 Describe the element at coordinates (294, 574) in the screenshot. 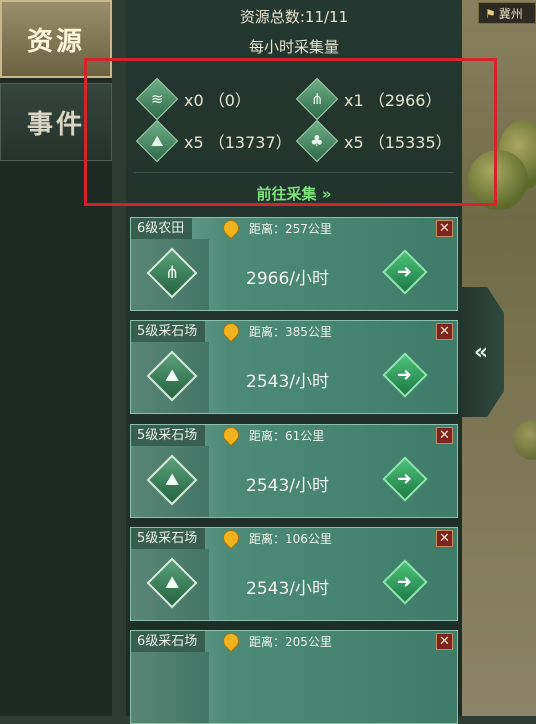

I see `resource-card: 5级采石场 距离：106公里 ✕ ⛰ 2543/小时 ➜` at that location.